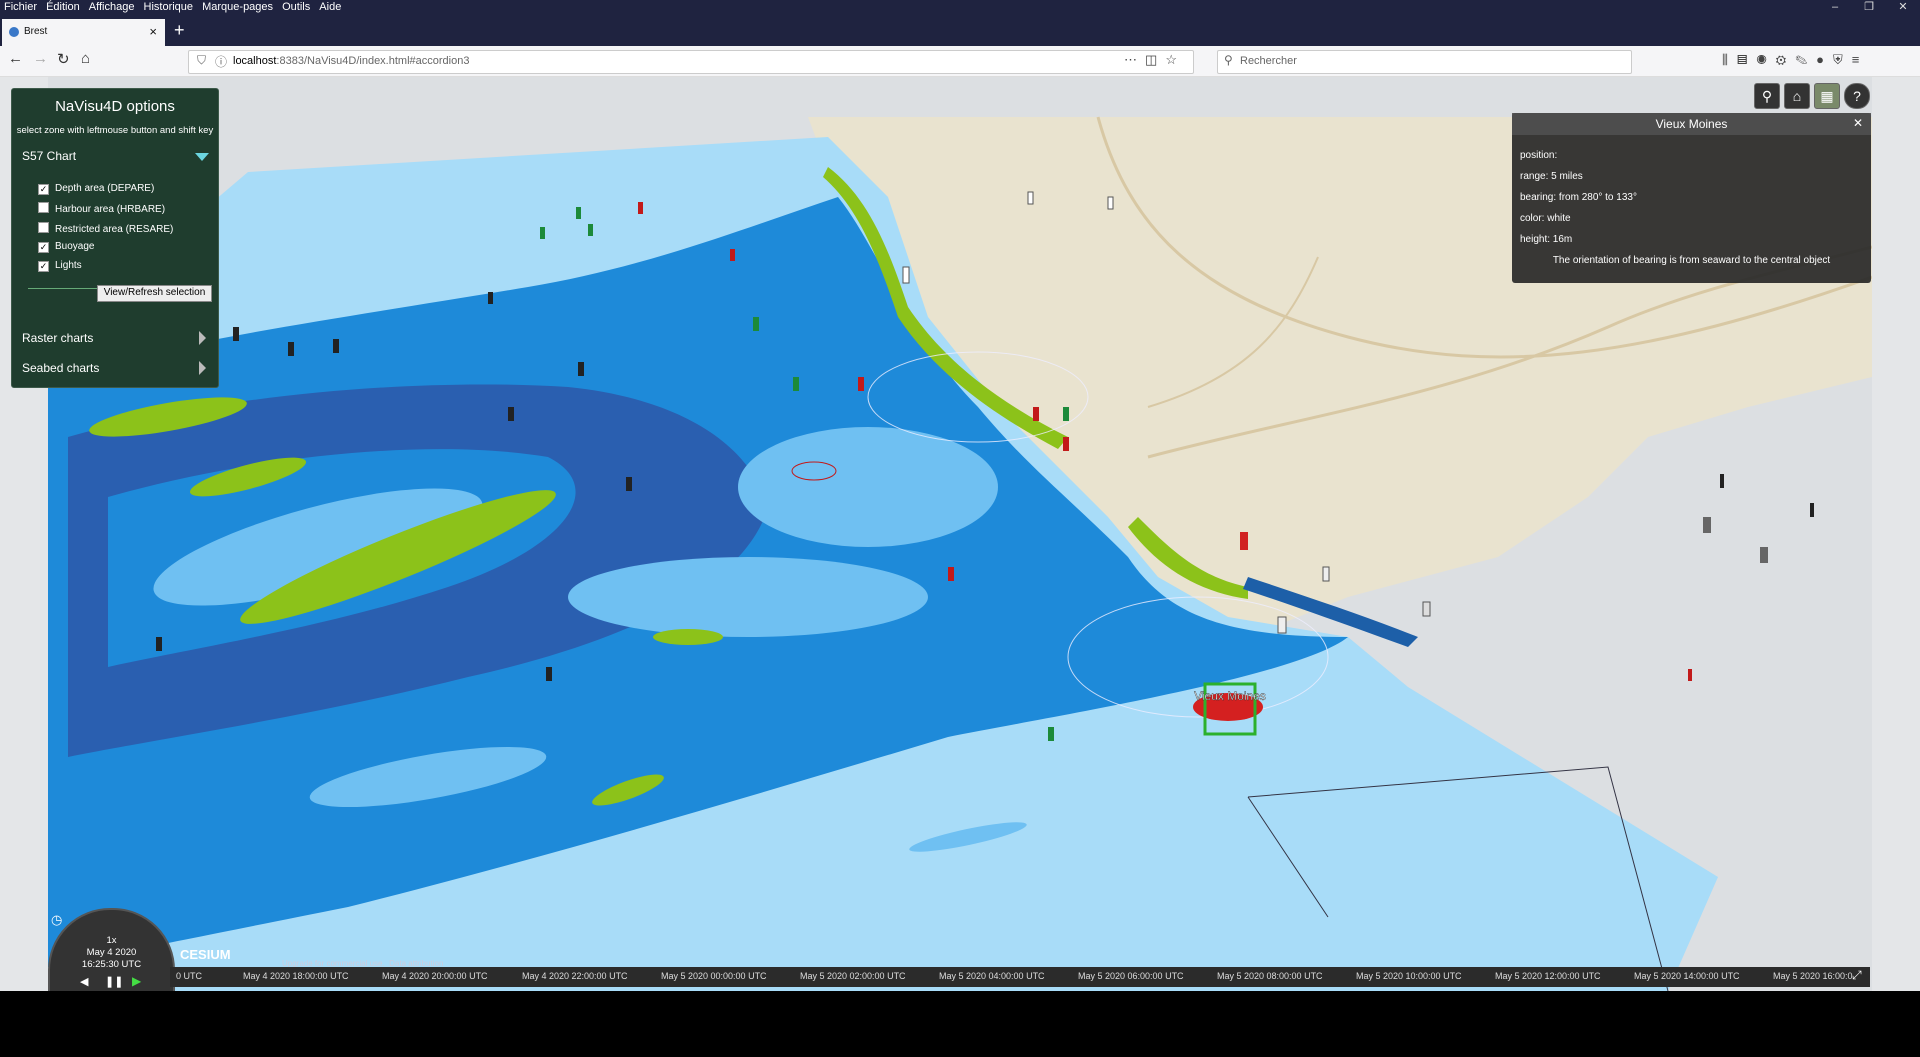 The image size is (1920, 1057). I want to click on info-position: position:, so click(1539, 155).